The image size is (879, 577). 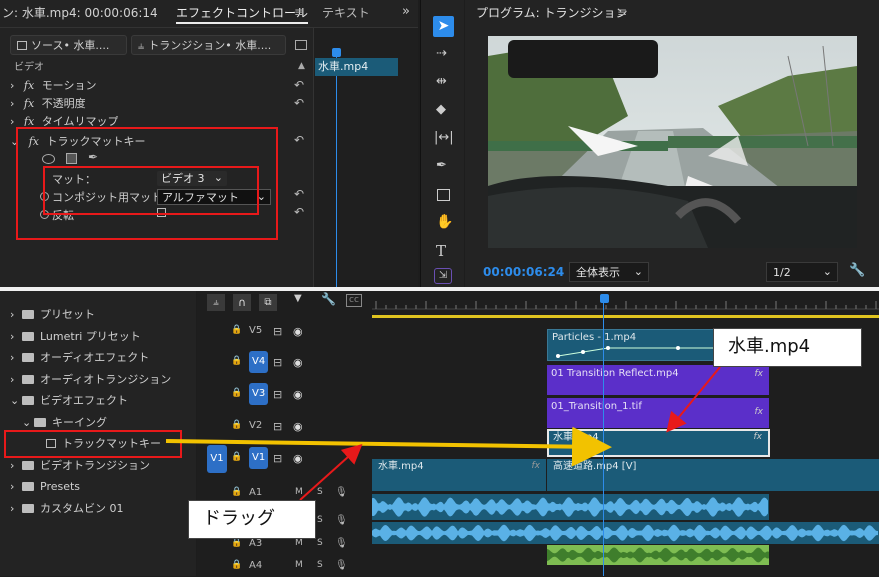 What do you see at coordinates (625, 305) in the screenshot?
I see `timeline-ruler` at bounding box center [625, 305].